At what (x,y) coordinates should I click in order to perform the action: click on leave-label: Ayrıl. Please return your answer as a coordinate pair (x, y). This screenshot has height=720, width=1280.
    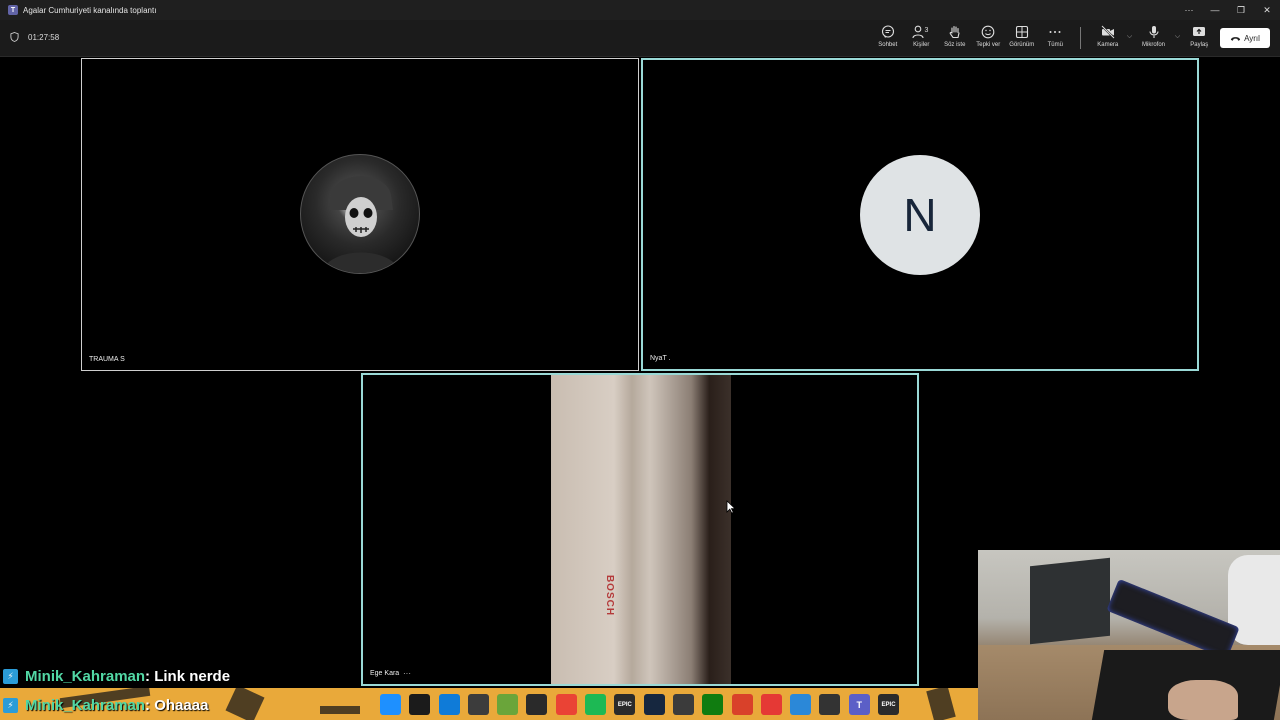
    Looking at the image, I should click on (1252, 38).